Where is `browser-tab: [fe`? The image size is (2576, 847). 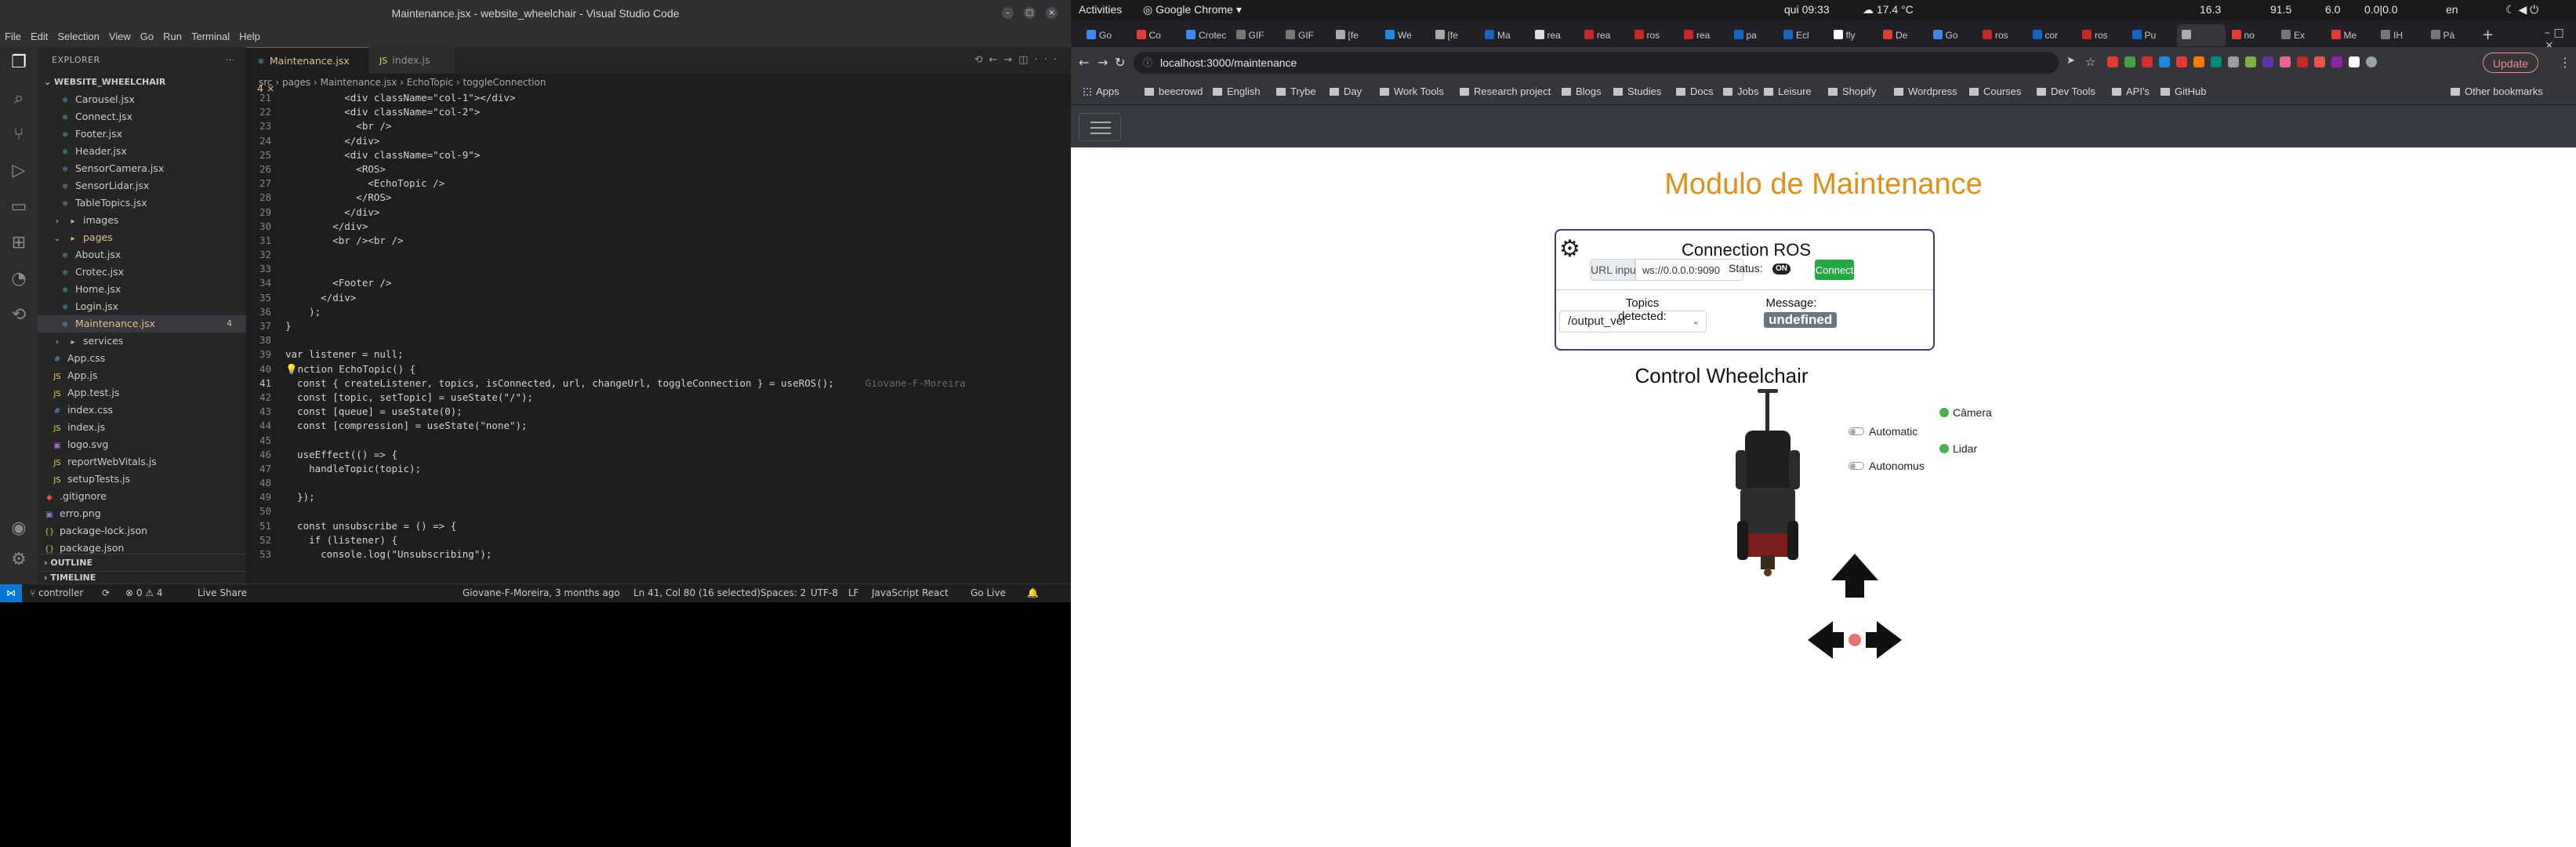 browser-tab: [fe is located at coordinates (1356, 35).